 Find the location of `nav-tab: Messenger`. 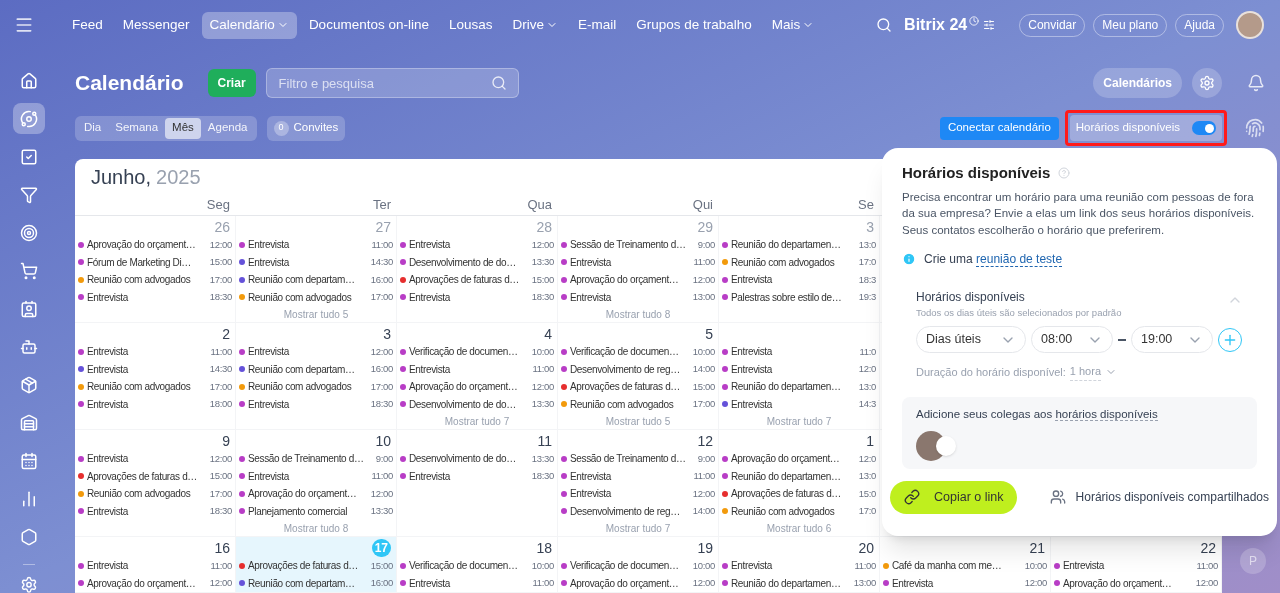

nav-tab: Messenger is located at coordinates (156, 25).